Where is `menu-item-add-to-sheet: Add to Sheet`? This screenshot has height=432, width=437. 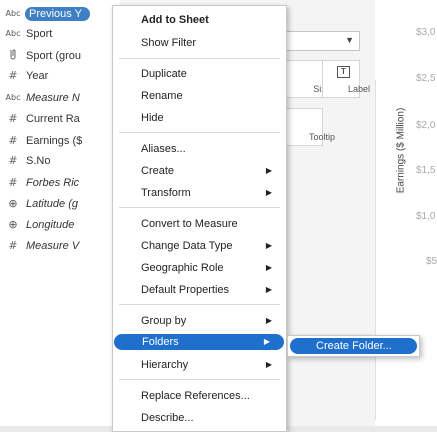
menu-item-add-to-sheet: Add to Sheet is located at coordinates (199, 20).